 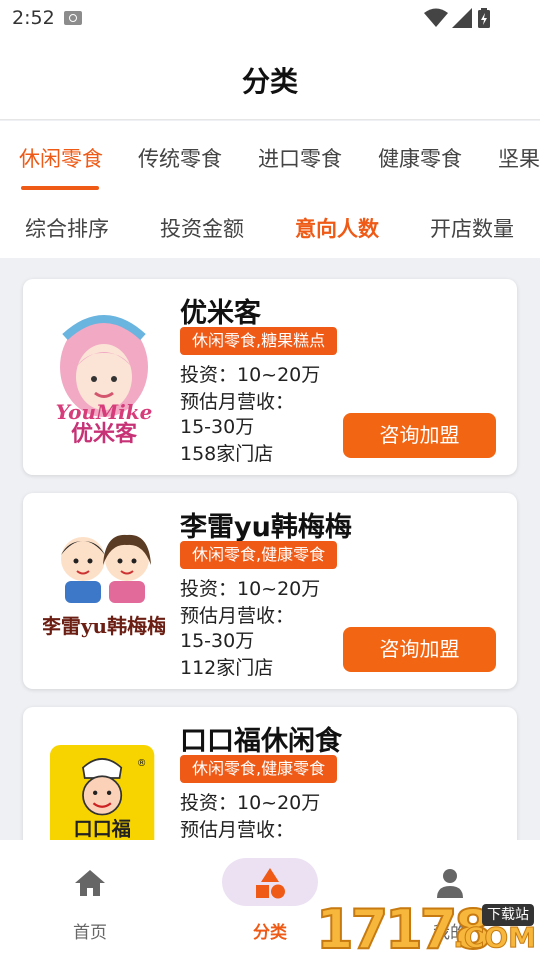 I want to click on brand-name: 口口福休闲食, so click(x=261, y=741).